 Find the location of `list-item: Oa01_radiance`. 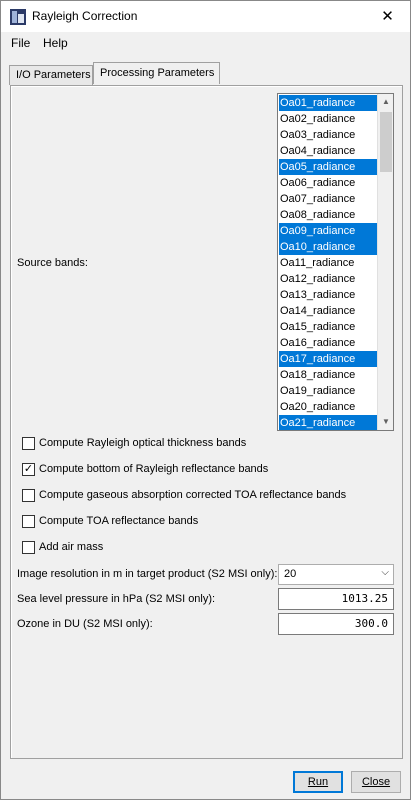

list-item: Oa01_radiance is located at coordinates (328, 103).